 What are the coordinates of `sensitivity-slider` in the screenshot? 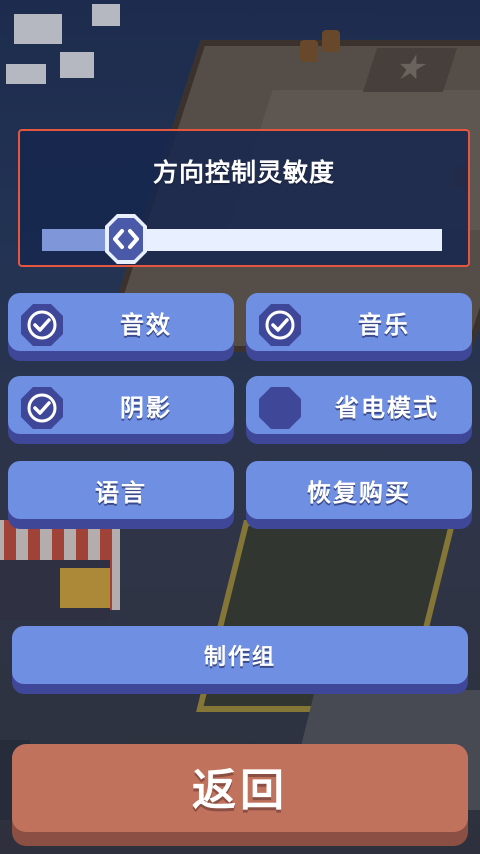 It's located at (242, 239).